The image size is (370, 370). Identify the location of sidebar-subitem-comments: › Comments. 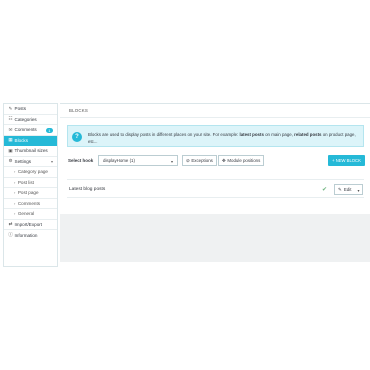
(30, 204).